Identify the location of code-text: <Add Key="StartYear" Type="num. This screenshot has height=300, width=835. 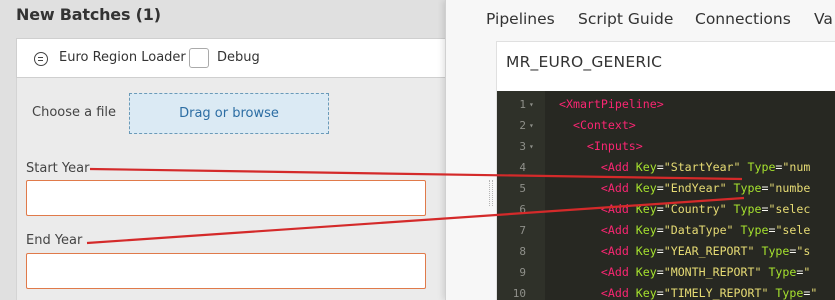
(684, 167).